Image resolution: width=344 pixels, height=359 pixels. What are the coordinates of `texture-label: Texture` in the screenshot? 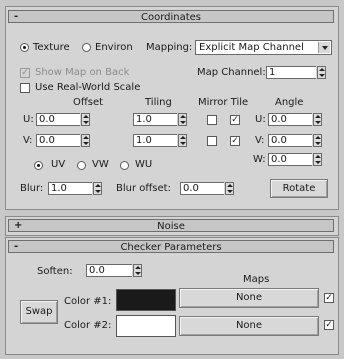 It's located at (51, 47).